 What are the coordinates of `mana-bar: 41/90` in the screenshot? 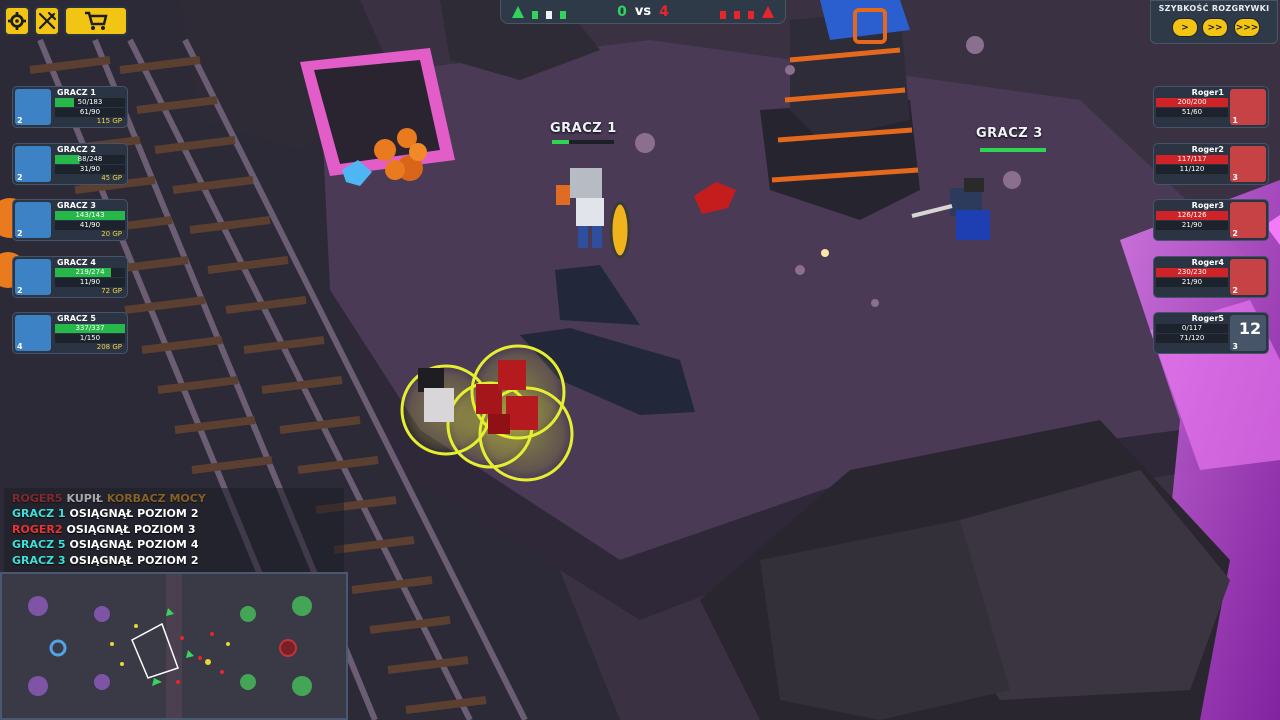 It's located at (90, 225).